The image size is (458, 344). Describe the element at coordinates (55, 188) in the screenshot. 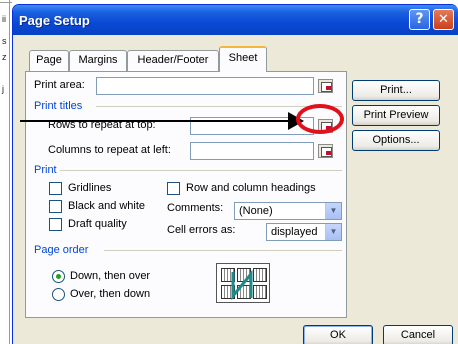

I see `gridlines-checkbox` at that location.